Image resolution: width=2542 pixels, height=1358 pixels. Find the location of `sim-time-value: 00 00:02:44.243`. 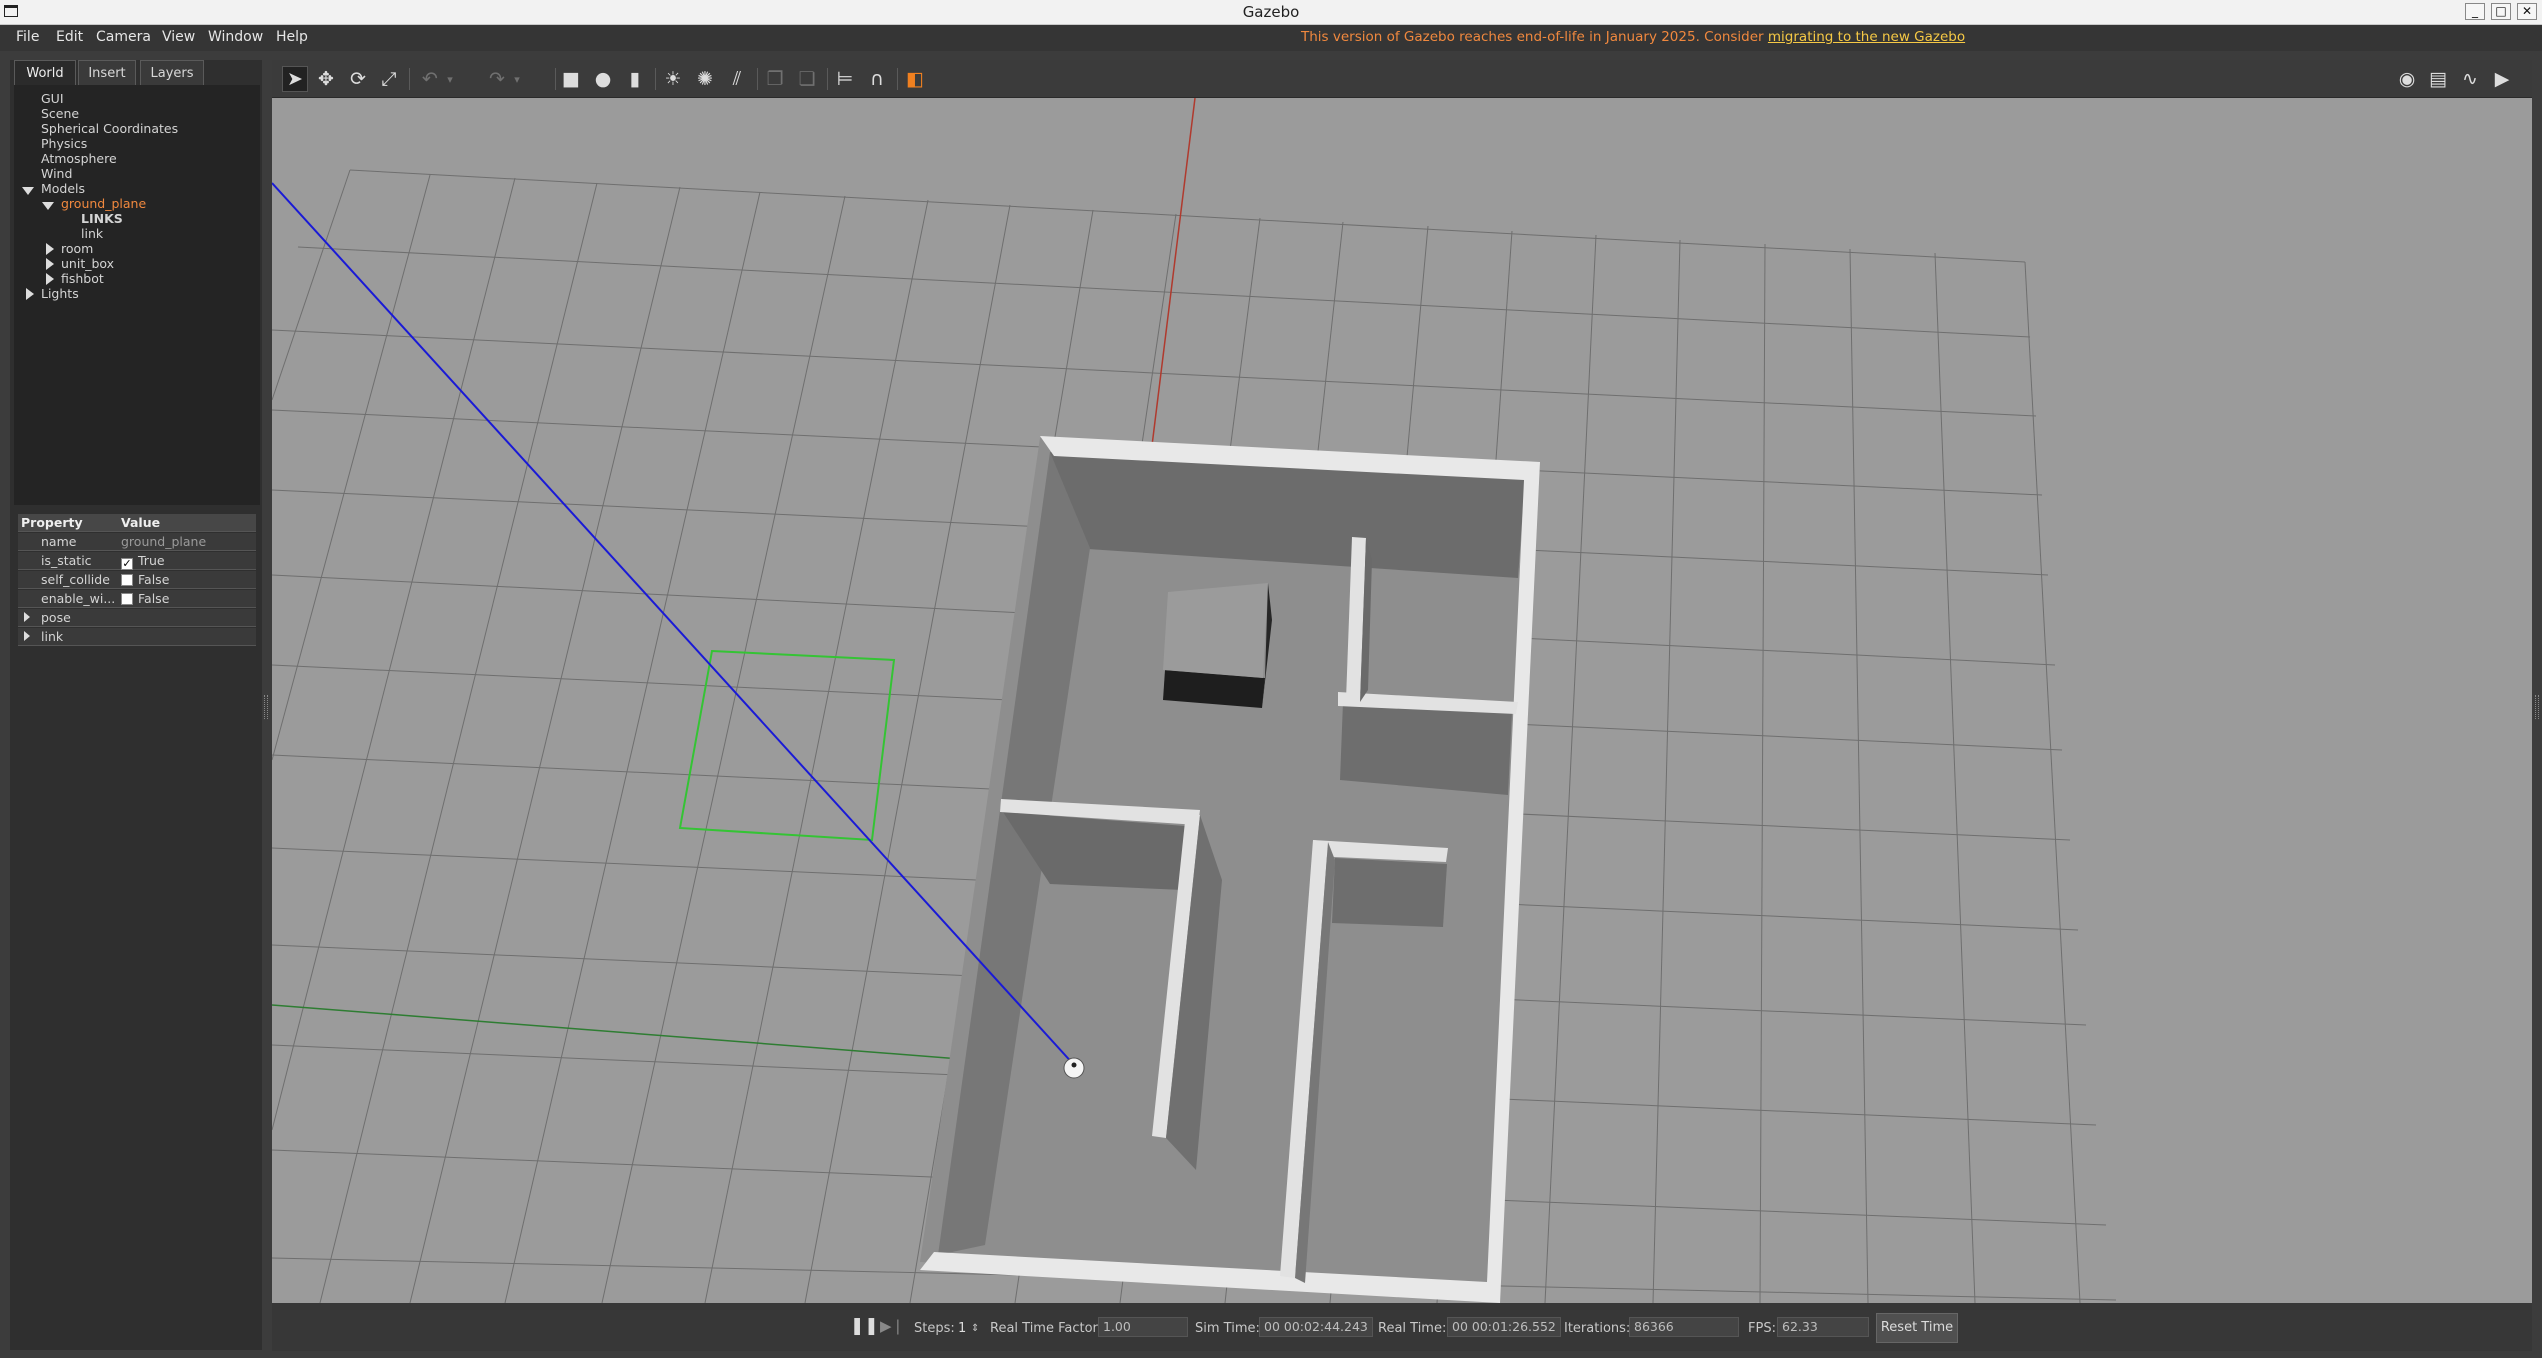

sim-time-value: 00 00:02:44.243 is located at coordinates (1316, 1327).